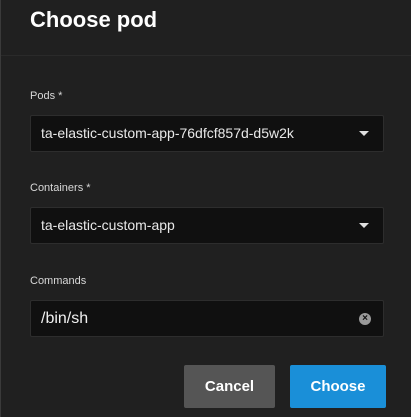 The image size is (411, 417). What do you see at coordinates (64, 318) in the screenshot?
I see `commands-input-value: /bin/sh` at bounding box center [64, 318].